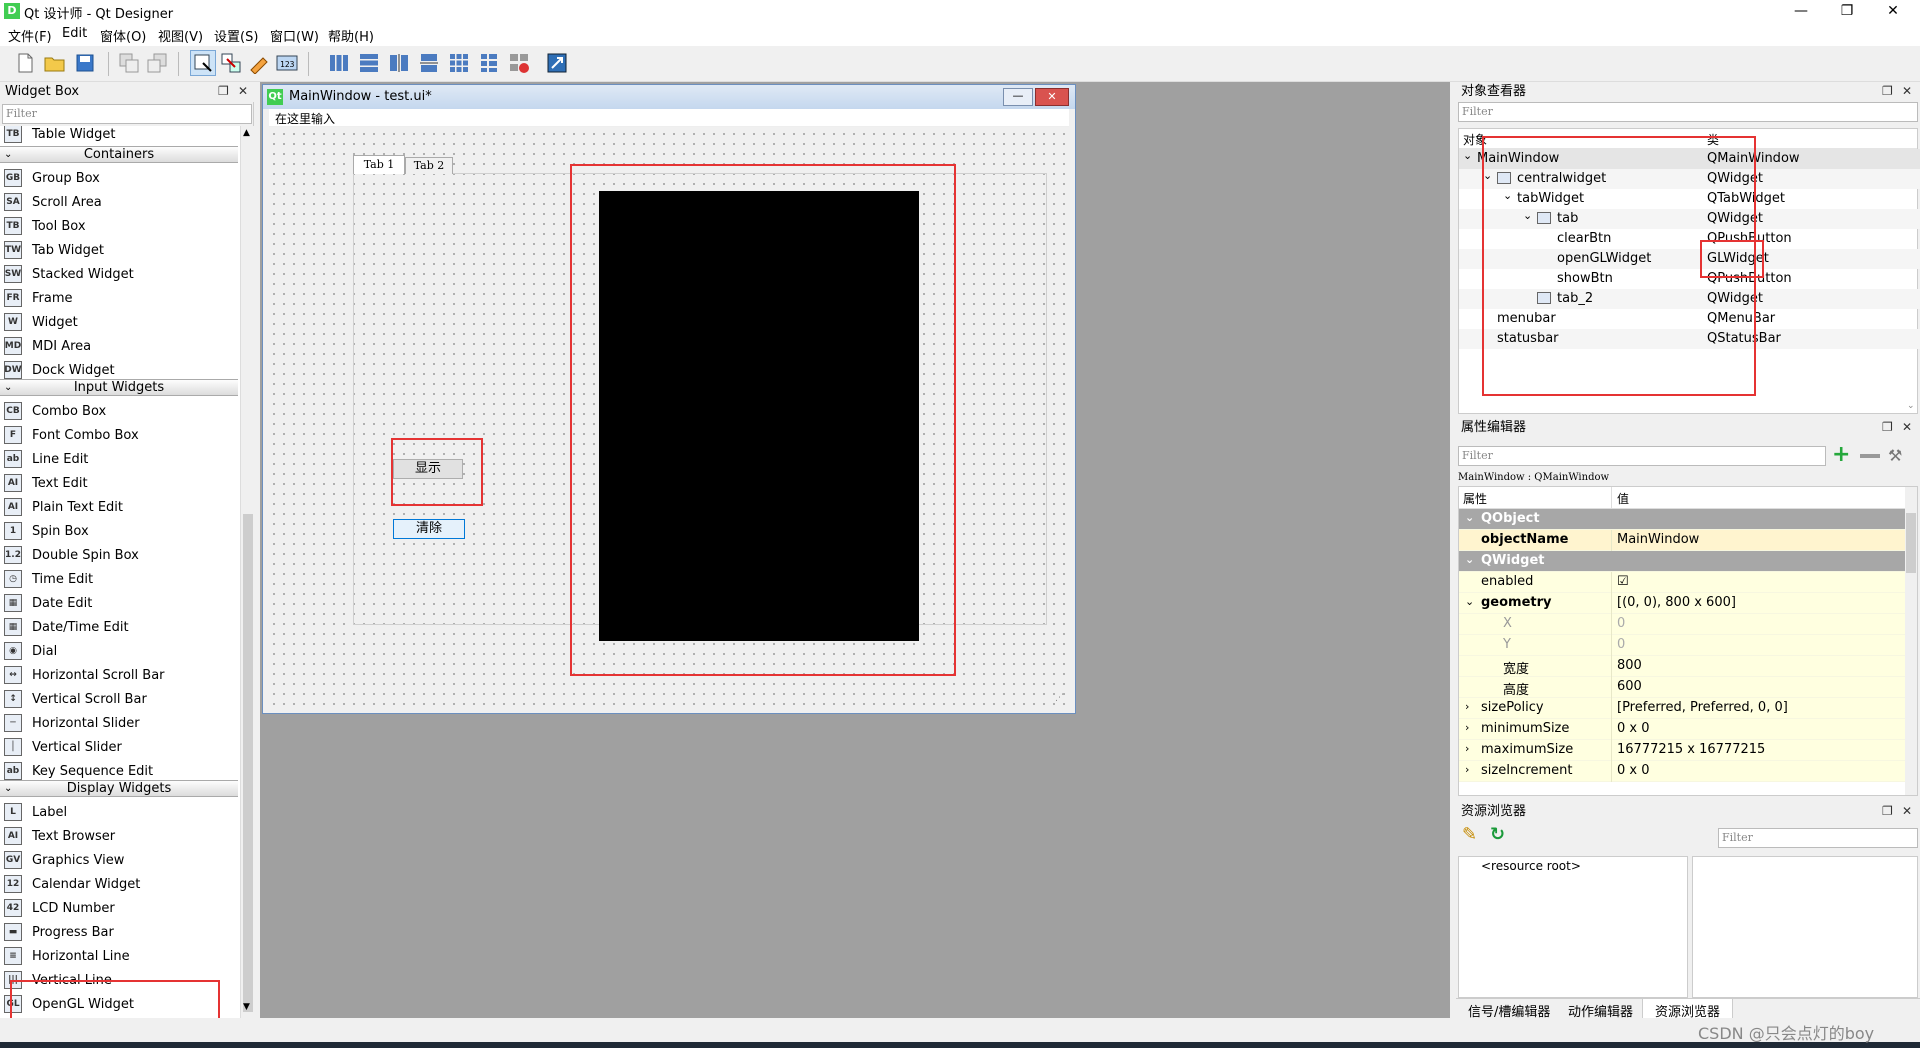 This screenshot has height=1048, width=1920. What do you see at coordinates (1623, 581) in the screenshot?
I see `property-value: ☑` at bounding box center [1623, 581].